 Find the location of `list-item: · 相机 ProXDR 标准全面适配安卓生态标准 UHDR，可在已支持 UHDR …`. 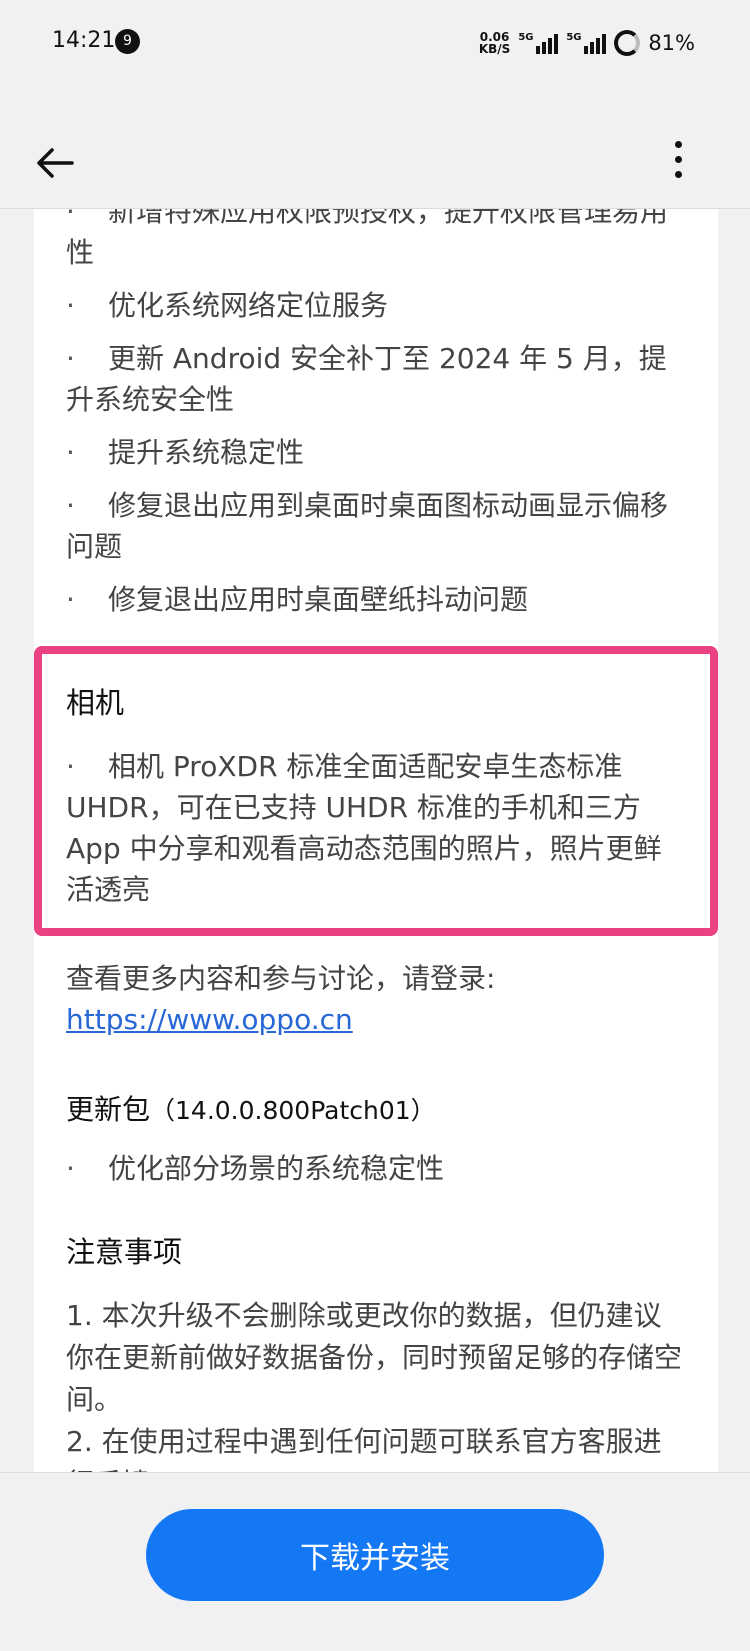

list-item: · 相机 ProXDR 标准全面适配安卓生态标准 UHDR，可在已支持 UHDR … is located at coordinates (364, 828).